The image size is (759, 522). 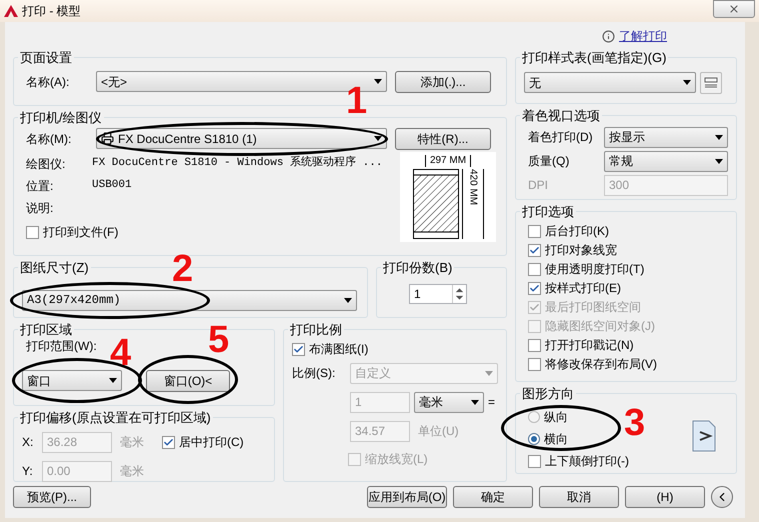 What do you see at coordinates (39, 208) in the screenshot?
I see `field-label: 说明:` at bounding box center [39, 208].